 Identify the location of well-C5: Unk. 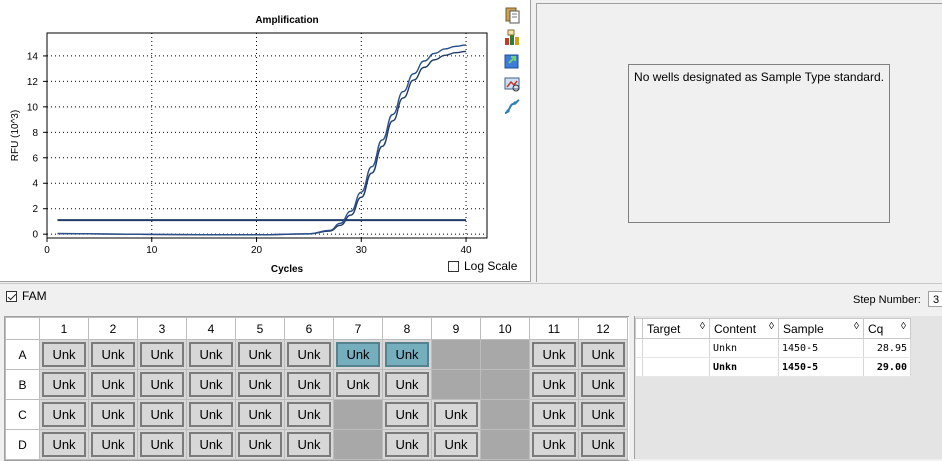
(260, 414).